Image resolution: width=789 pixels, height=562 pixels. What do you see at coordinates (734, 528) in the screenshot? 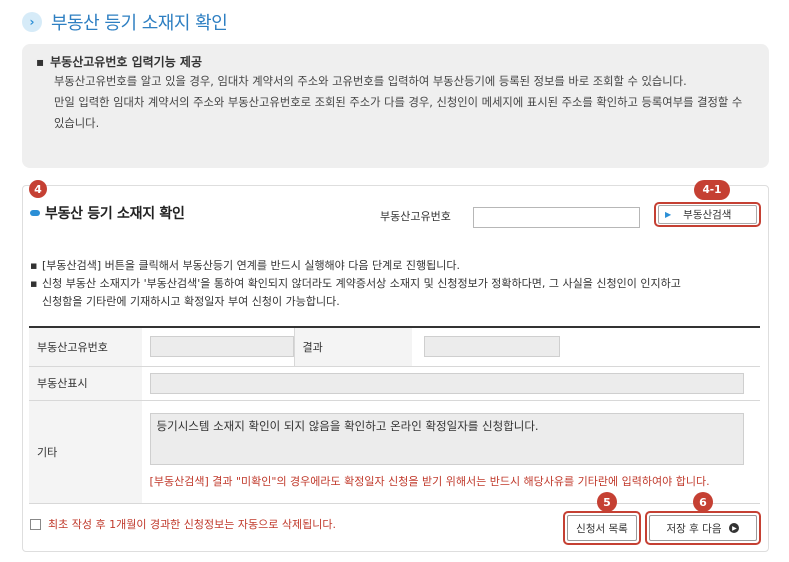
I see `circle-arrow-icon: ▶` at bounding box center [734, 528].